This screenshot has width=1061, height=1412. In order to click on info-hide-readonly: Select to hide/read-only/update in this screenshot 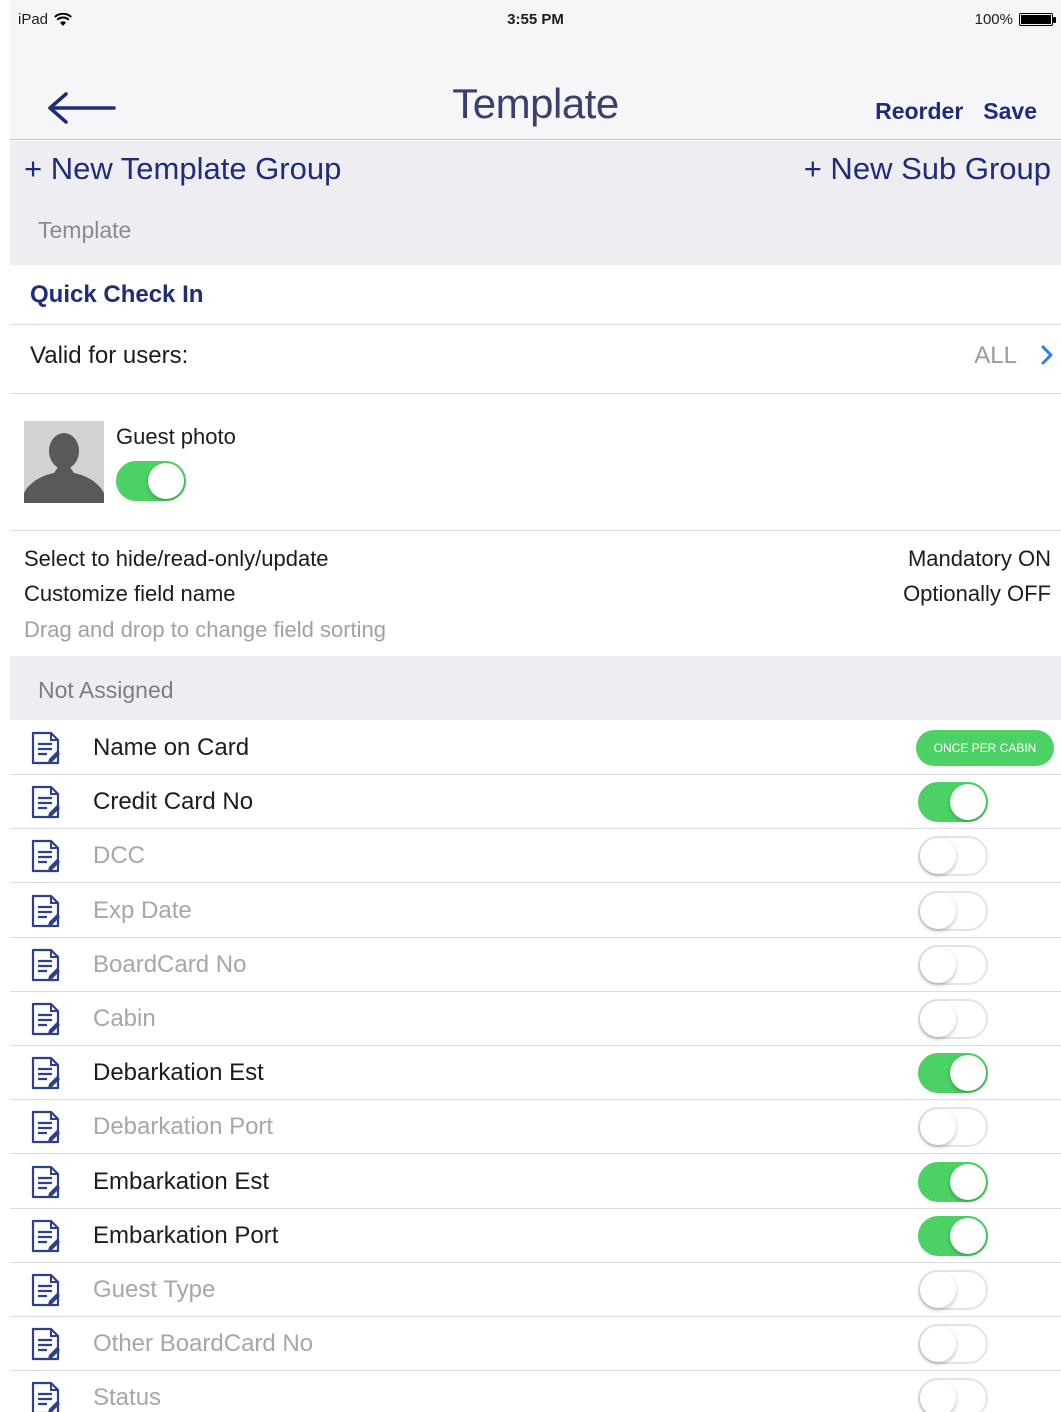, I will do `click(176, 558)`.